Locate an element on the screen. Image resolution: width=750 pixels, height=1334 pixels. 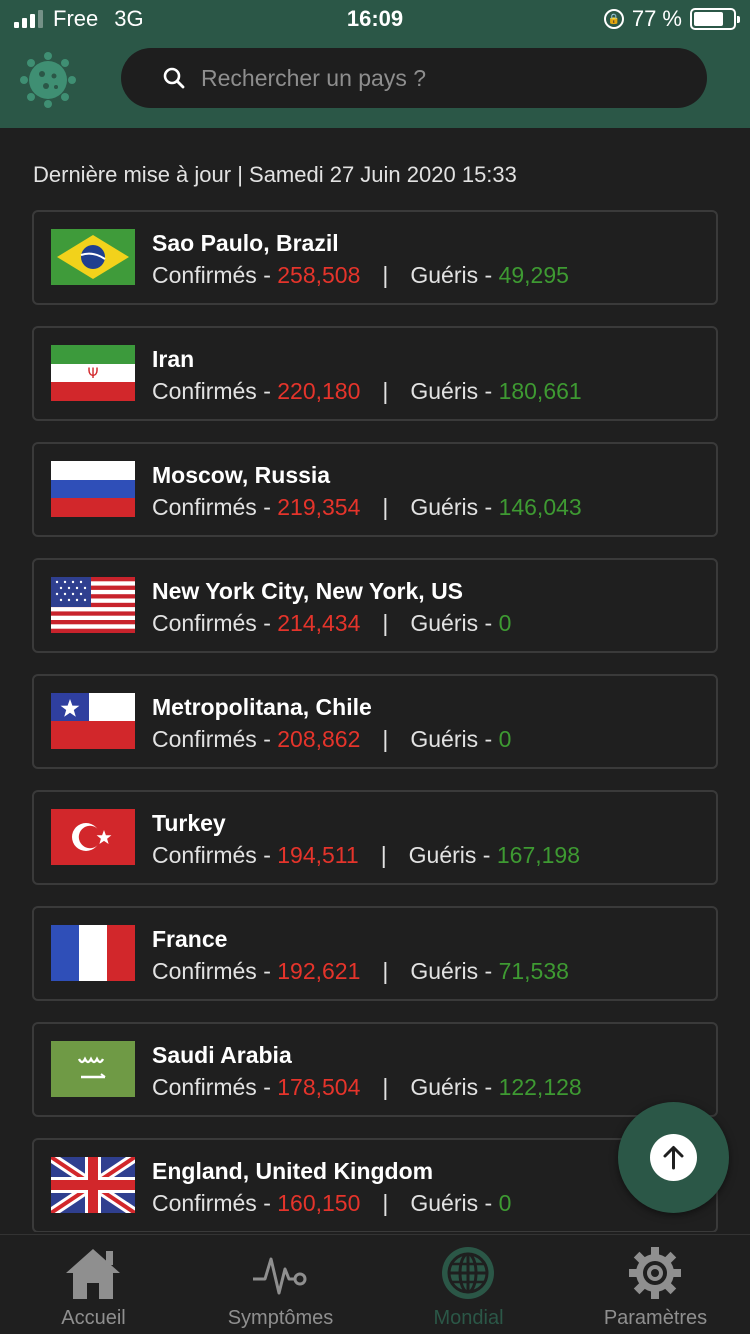
tab-label: Paramètres is located at coordinates (655, 1318).